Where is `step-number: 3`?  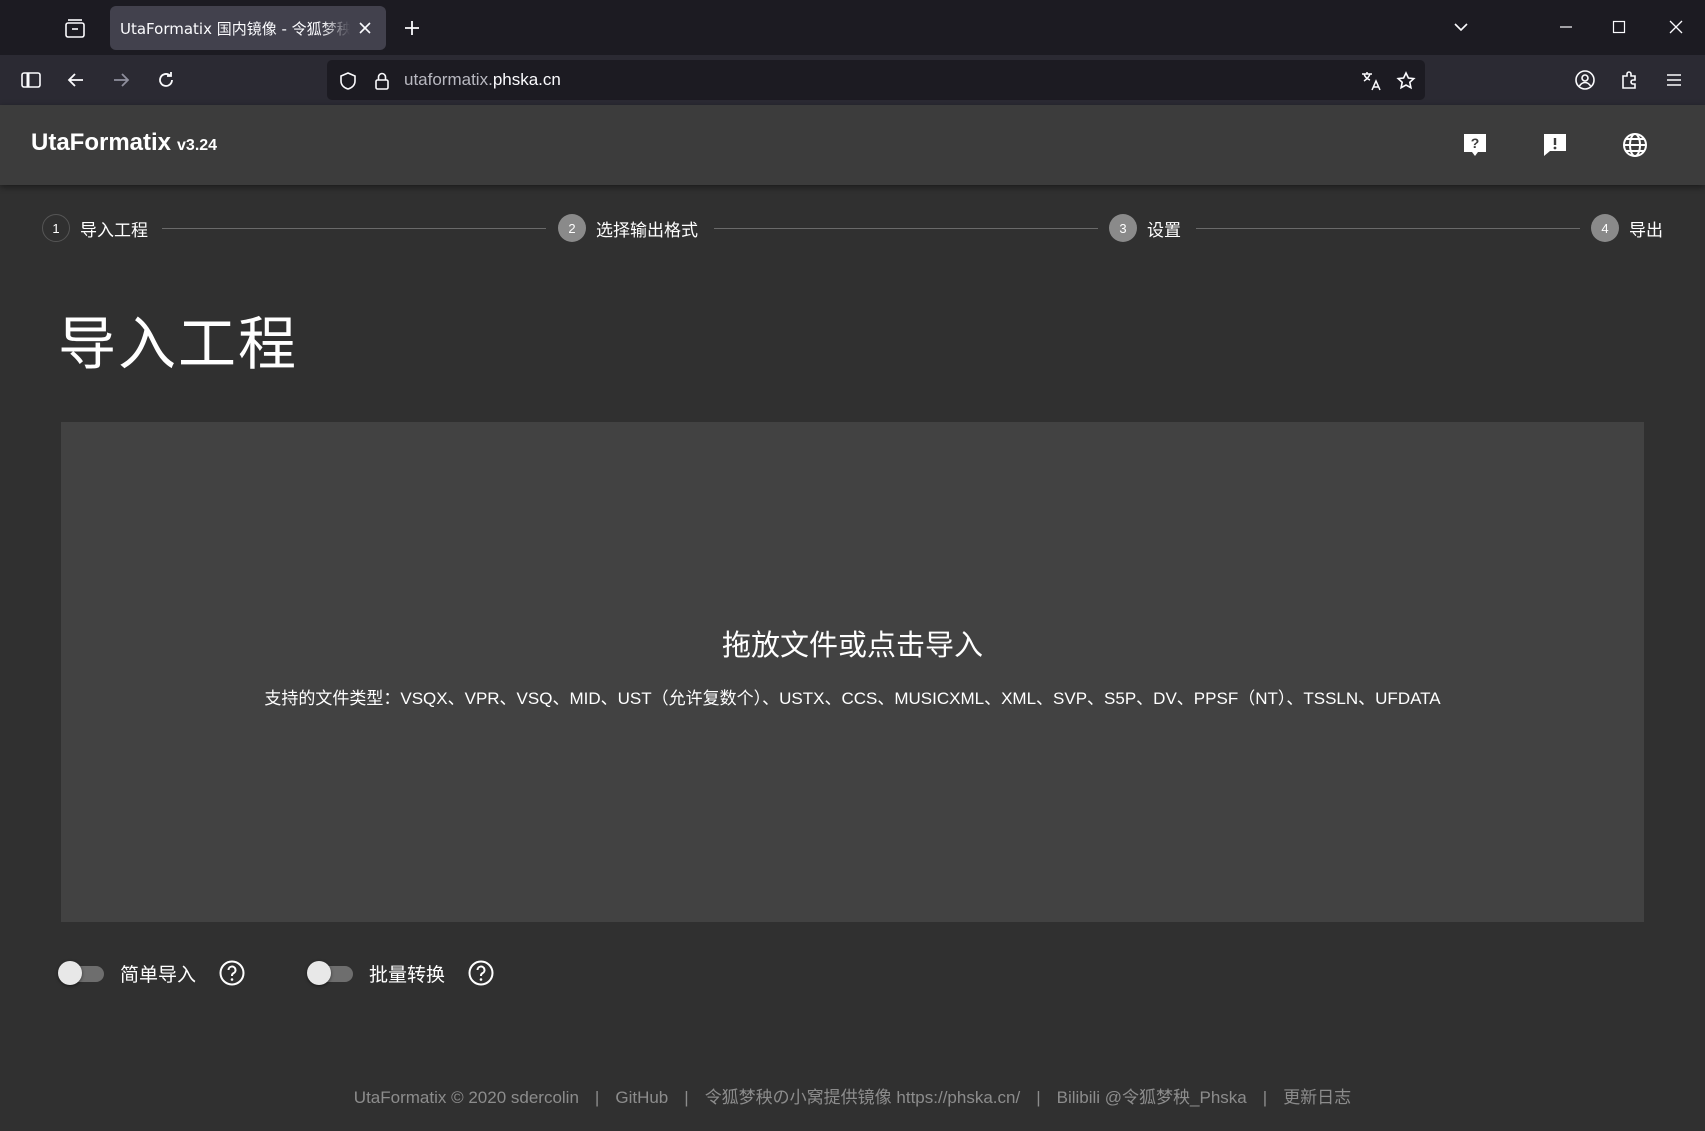
step-number: 3 is located at coordinates (1123, 228).